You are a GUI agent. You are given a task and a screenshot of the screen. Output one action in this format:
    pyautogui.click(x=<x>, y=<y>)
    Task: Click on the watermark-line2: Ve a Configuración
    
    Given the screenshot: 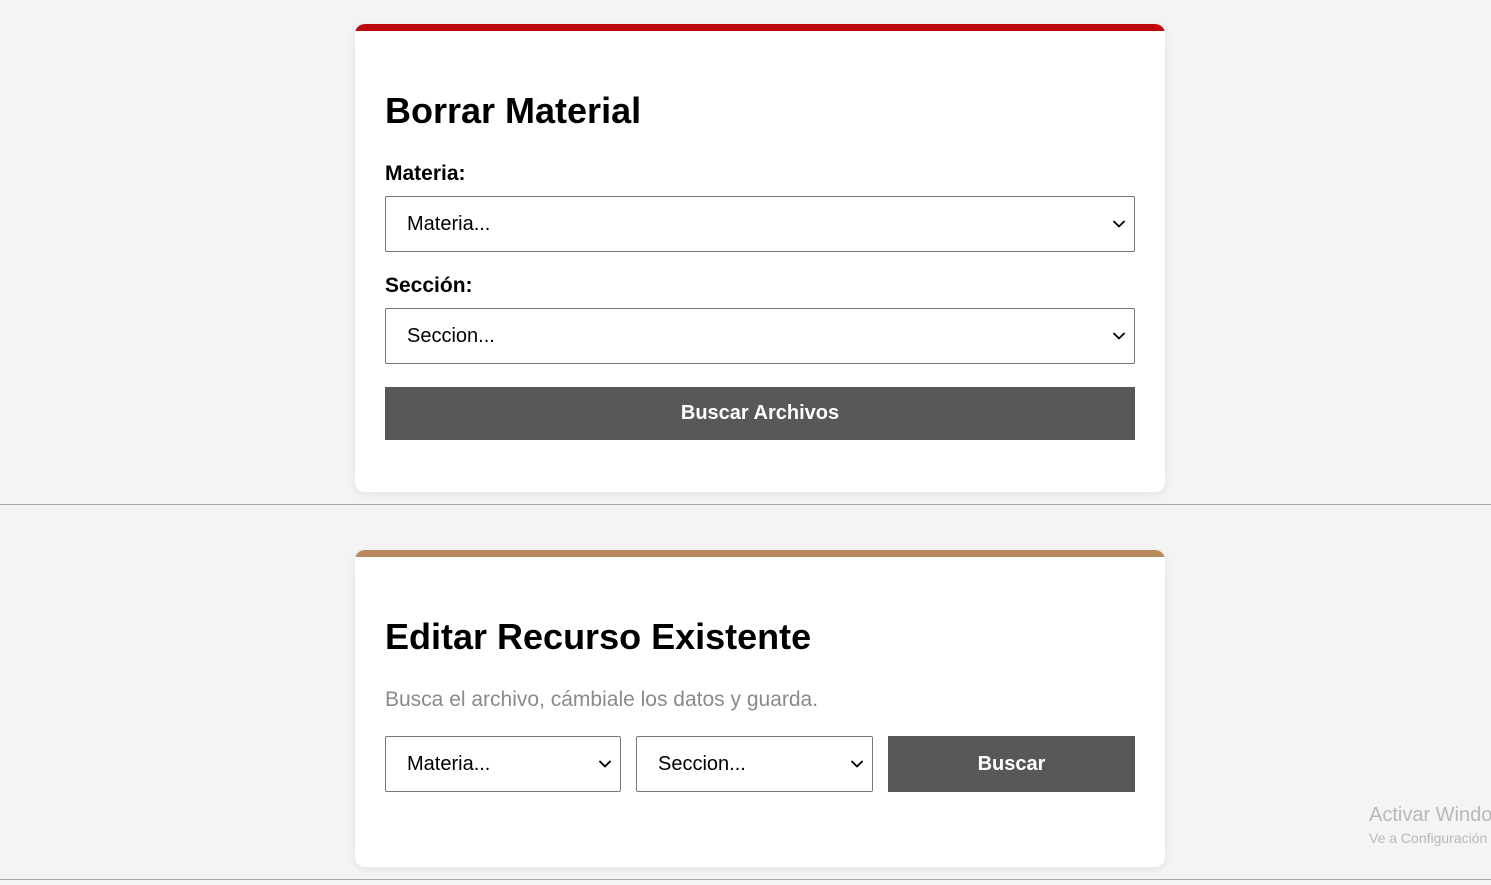 What is the action you would take?
    pyautogui.click(x=1428, y=838)
    